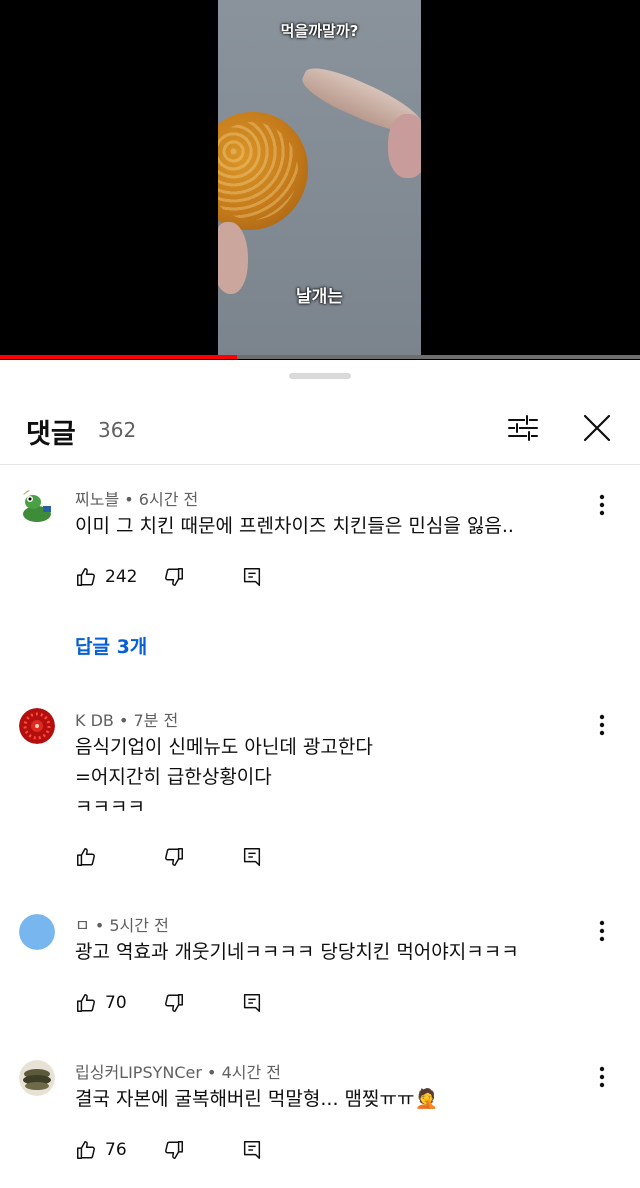 Image resolution: width=640 pixels, height=1188 pixels. Describe the element at coordinates (320, 432) in the screenshot. I see `comments-header: 댓글 362` at that location.